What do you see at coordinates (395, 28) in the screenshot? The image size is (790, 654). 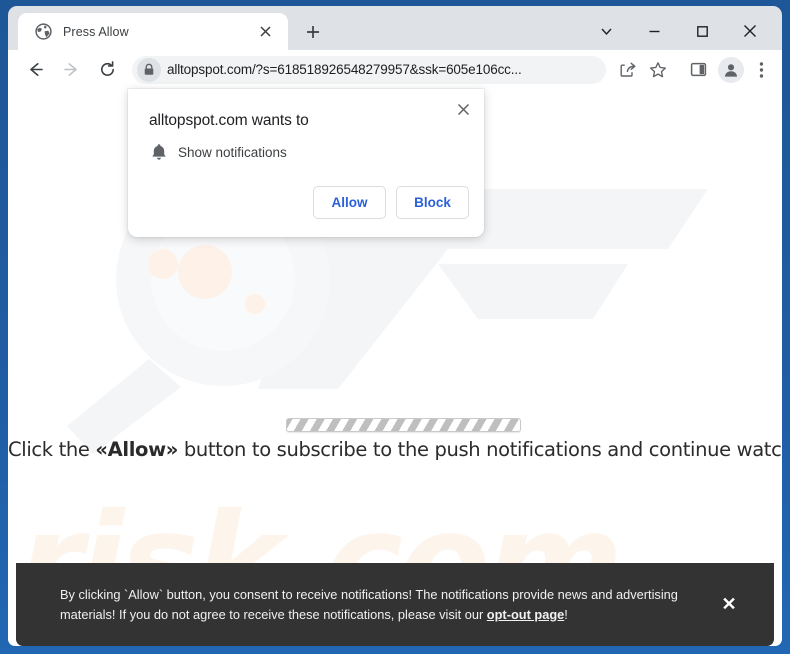 I see `tab-strip: Press Allow` at bounding box center [395, 28].